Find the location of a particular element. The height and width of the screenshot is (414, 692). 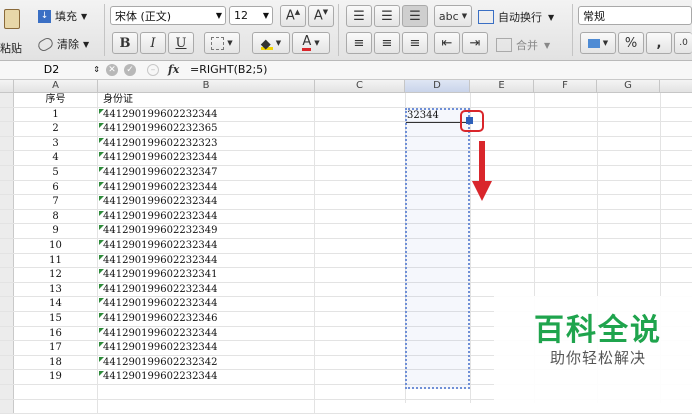

serial-cell: 19 is located at coordinates (56, 377).